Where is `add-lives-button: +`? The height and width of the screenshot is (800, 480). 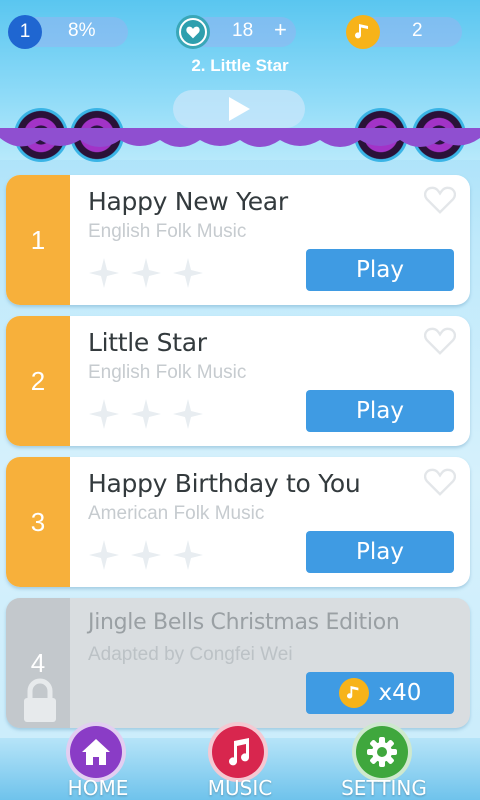
add-lives-button: + is located at coordinates (280, 30).